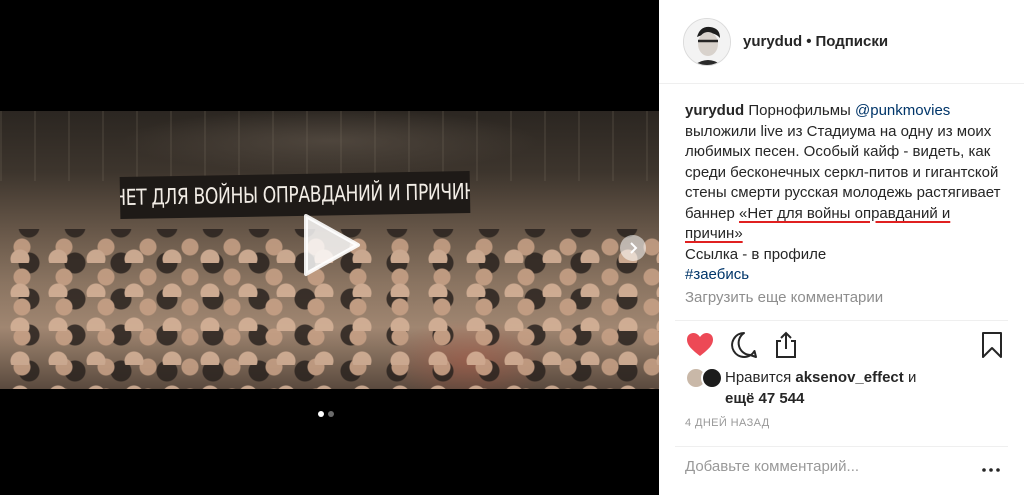 This screenshot has height=495, width=1024. Describe the element at coordinates (992, 345) in the screenshot. I see `bookmark-icon` at that location.